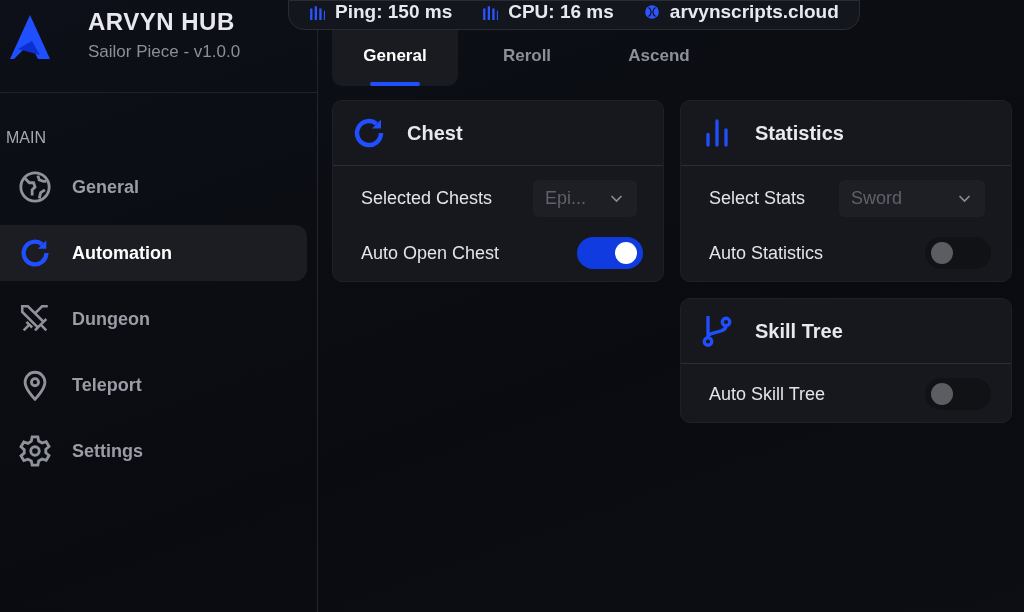 The width and height of the screenshot is (1024, 612). What do you see at coordinates (394, 12) in the screenshot?
I see `status-text: Ping: 150 ms` at bounding box center [394, 12].